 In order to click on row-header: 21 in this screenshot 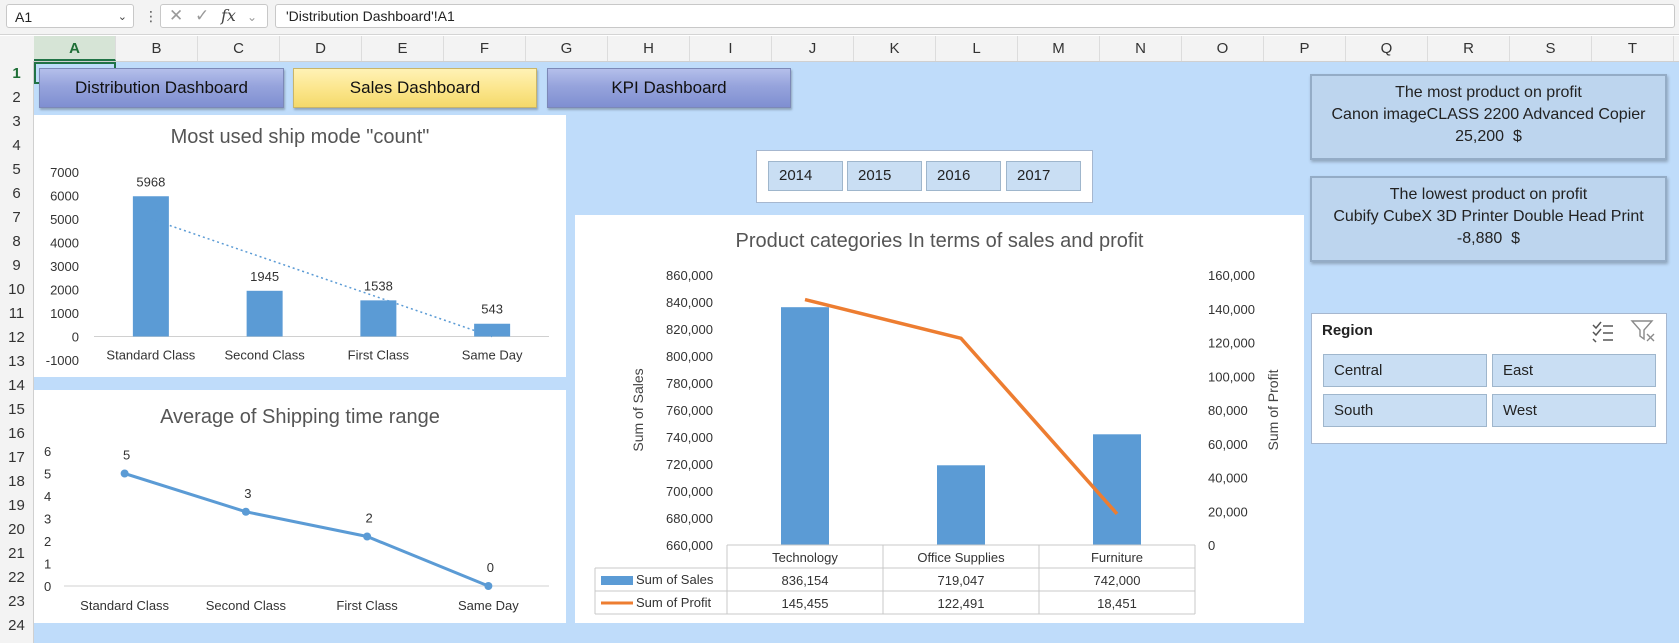, I will do `click(16, 553)`.